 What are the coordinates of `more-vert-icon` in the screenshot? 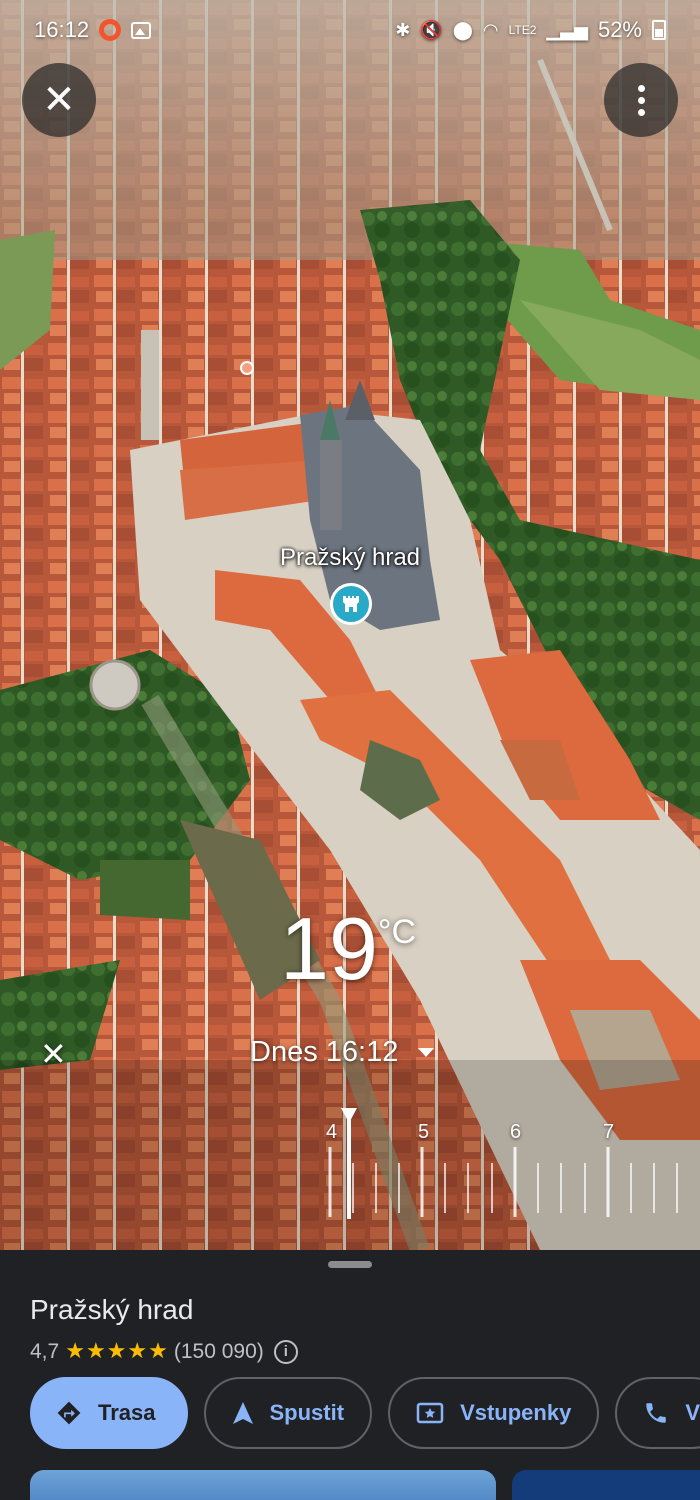 It's located at (641, 100).